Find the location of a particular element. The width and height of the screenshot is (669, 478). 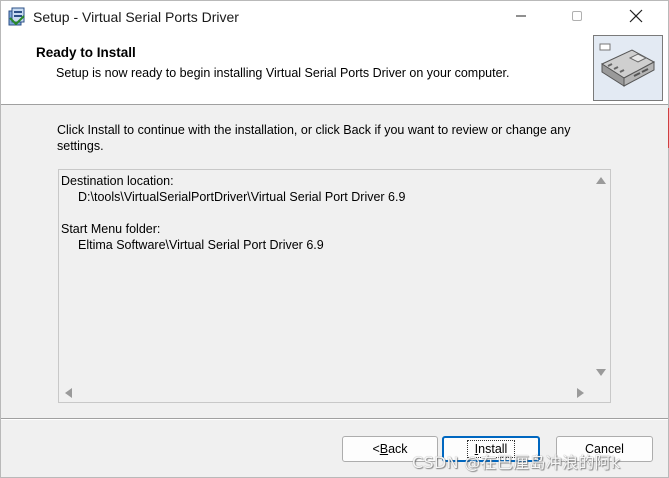

close-button is located at coordinates (636, 17).